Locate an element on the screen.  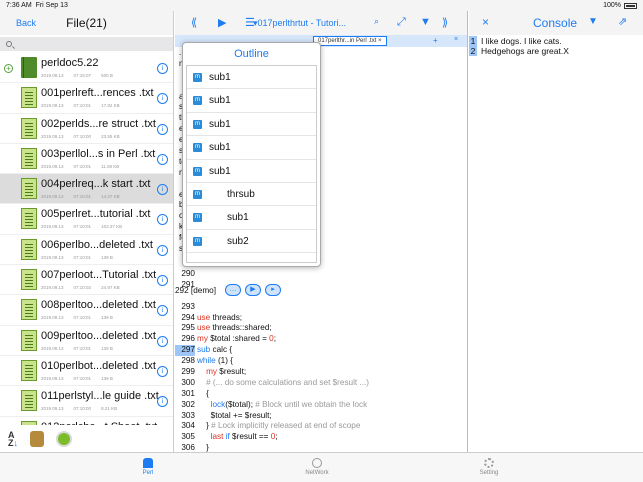
file-name: 005perlret...tutorial .txt is located at coordinates (96, 214).